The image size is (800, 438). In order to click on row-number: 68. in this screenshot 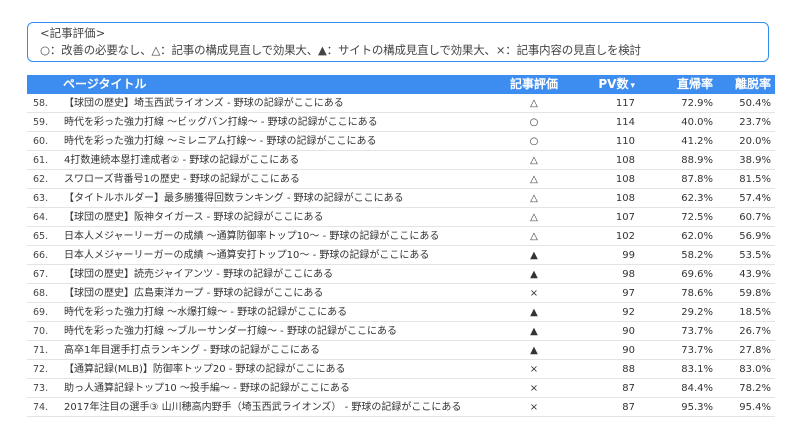, I will do `click(41, 293)`.